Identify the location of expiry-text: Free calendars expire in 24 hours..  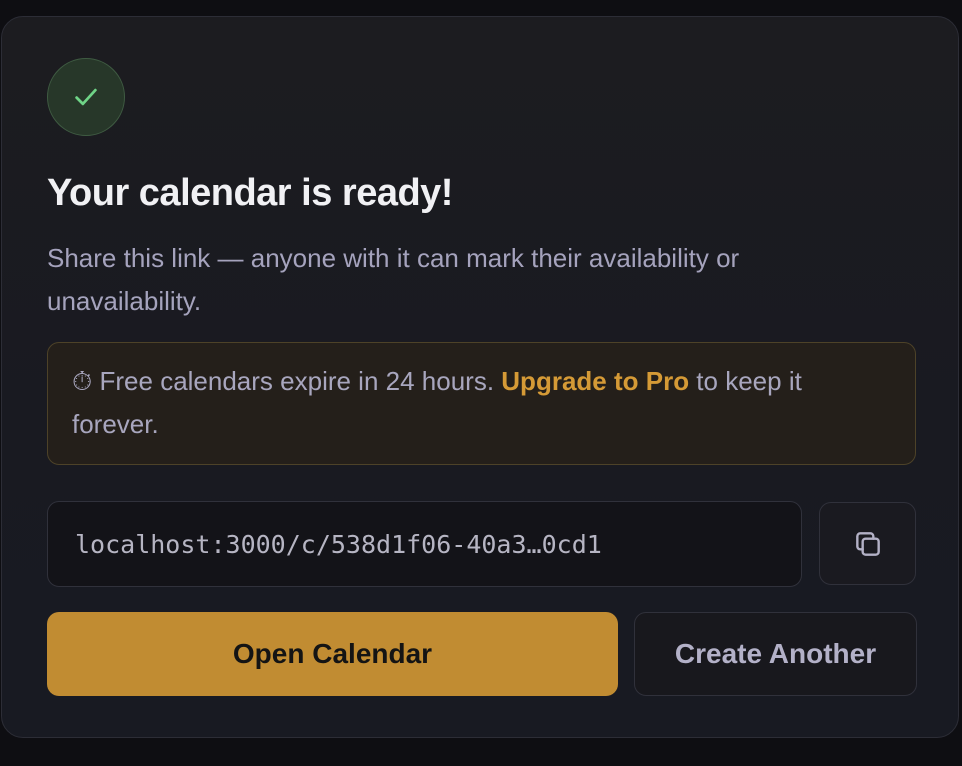
(297, 381).